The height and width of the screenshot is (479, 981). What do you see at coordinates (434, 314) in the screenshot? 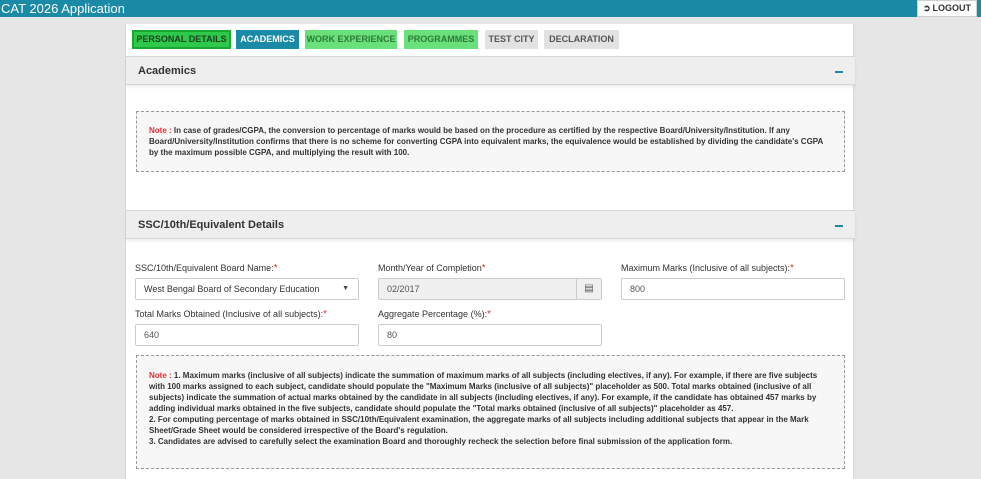
I see `aggregate-label: Aggregate Percentage (%):*` at bounding box center [434, 314].